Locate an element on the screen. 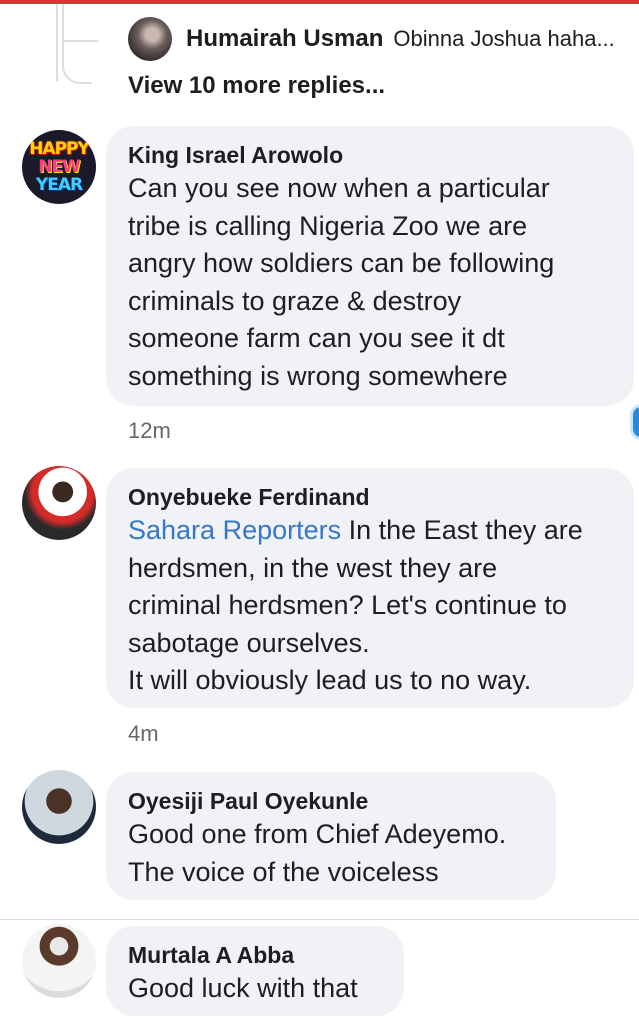  avatar-text-line: NEW is located at coordinates (59, 167).